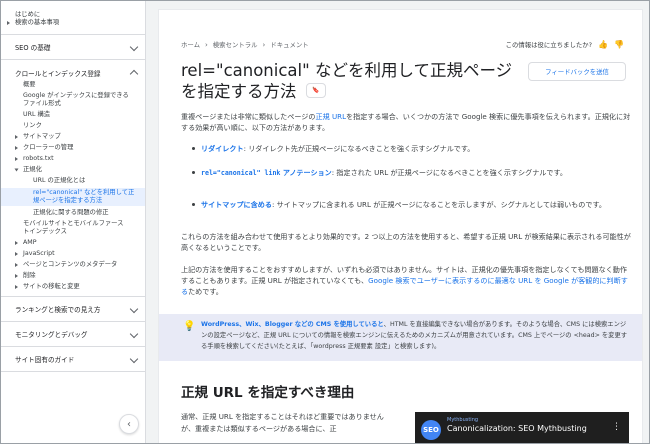 Image resolution: width=650 pixels, height=444 pixels. What do you see at coordinates (73, 213) in the screenshot?
I see `sidebar-item-canon-fix: 正規化に関する問題の修正` at bounding box center [73, 213].